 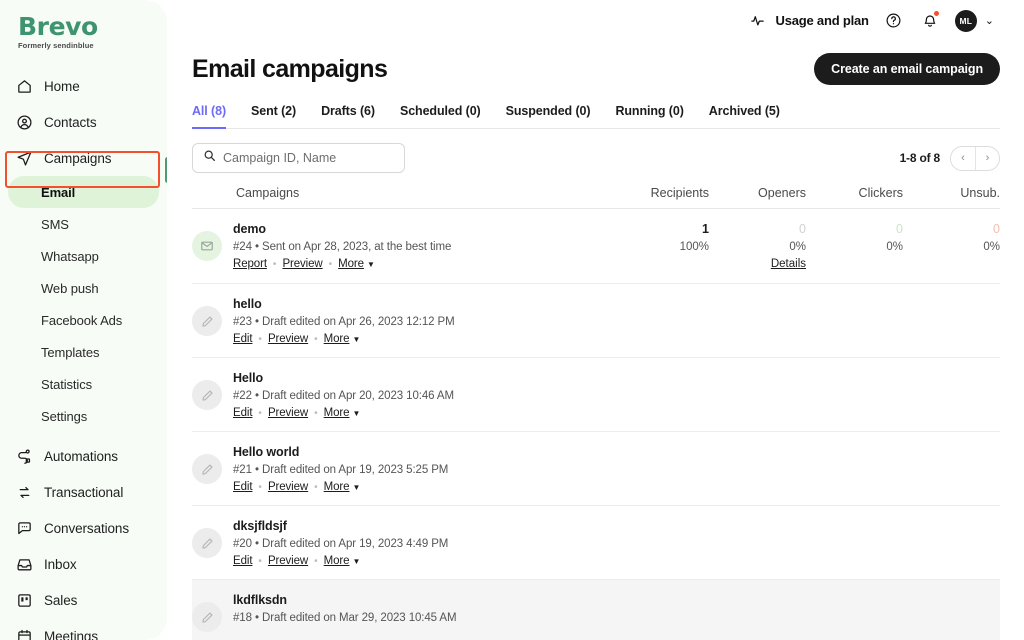 What do you see at coordinates (744, 116) in the screenshot?
I see `tab-archived: Archived (5)` at bounding box center [744, 116].